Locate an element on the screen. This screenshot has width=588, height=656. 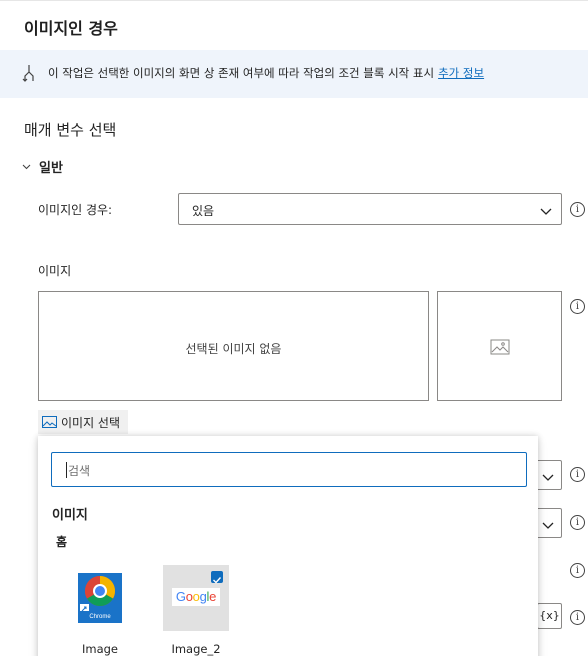
select-image-label: 이미지 선택 is located at coordinates (91, 422).